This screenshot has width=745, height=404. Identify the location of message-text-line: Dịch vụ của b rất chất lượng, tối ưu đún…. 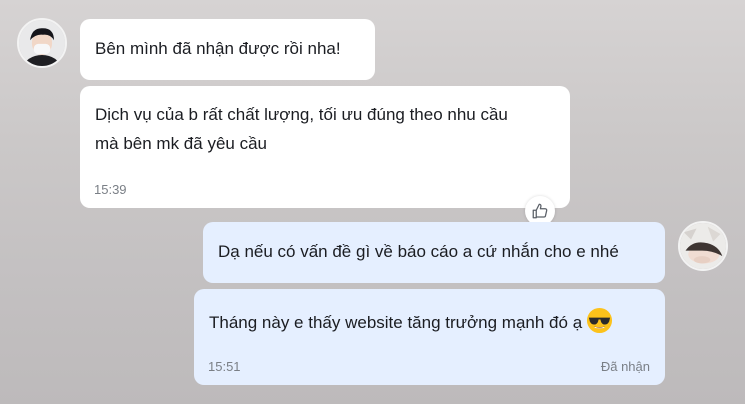
(301, 114).